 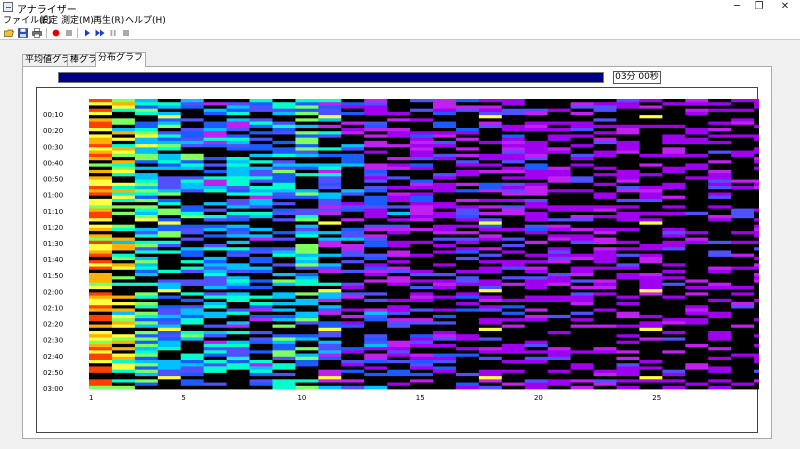 I want to click on pause-icon, so click(x=113, y=33).